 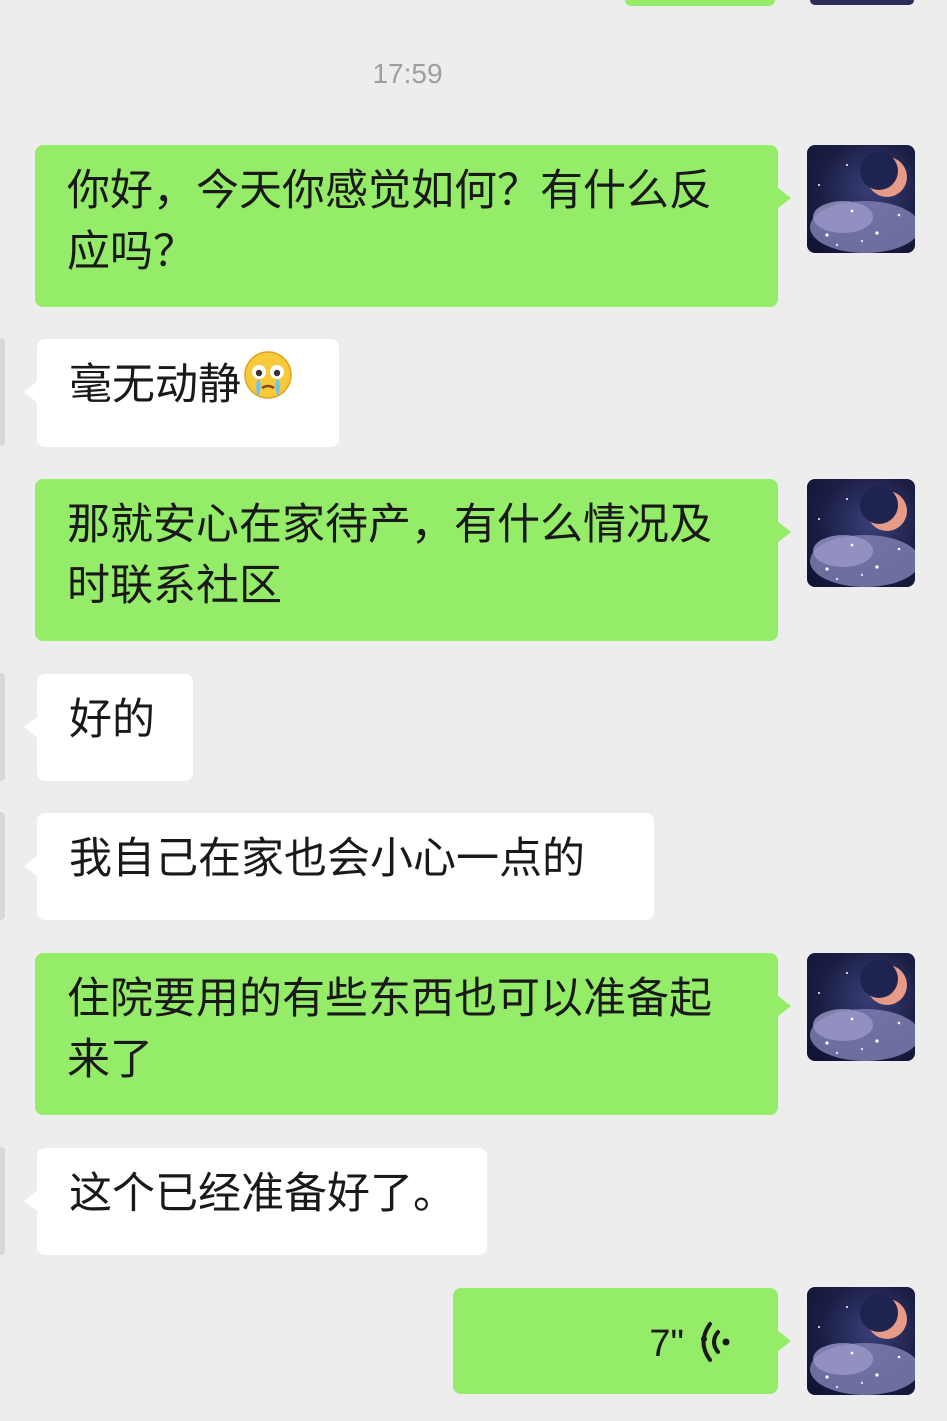 I want to click on message-text: 好的, so click(x=112, y=720).